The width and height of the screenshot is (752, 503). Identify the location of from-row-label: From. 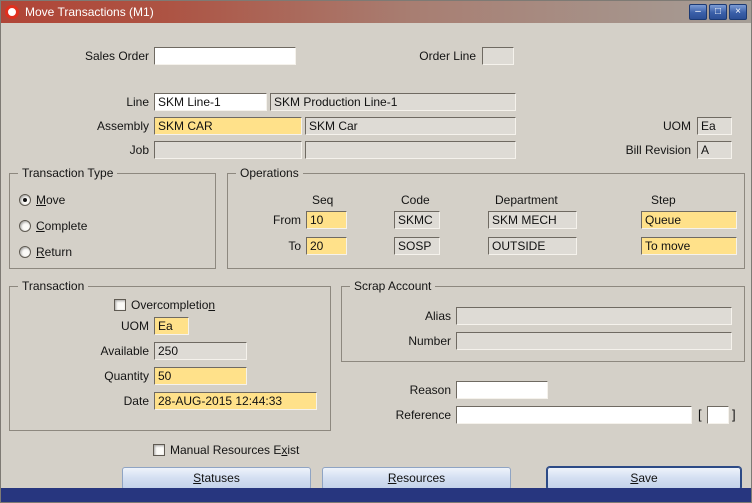
(287, 220).